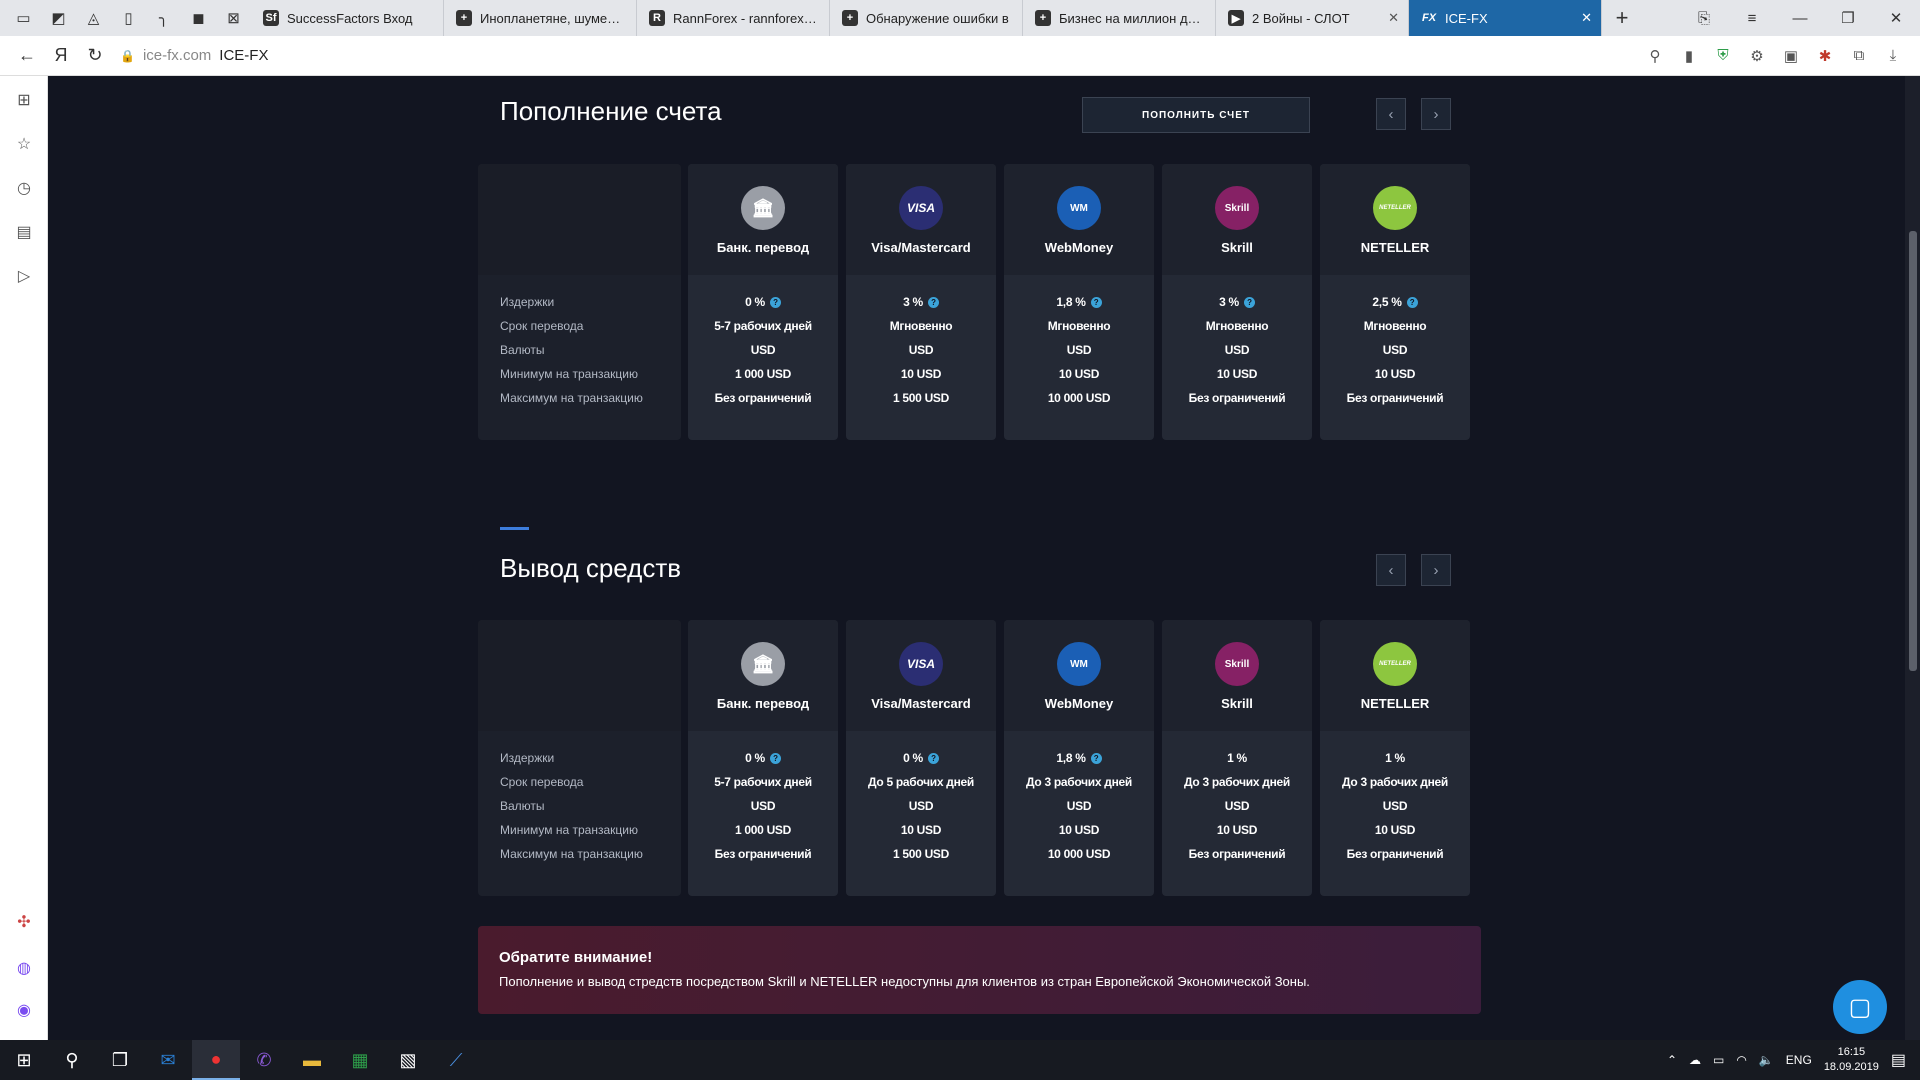 Image resolution: width=1920 pixels, height=1080 pixels. What do you see at coordinates (1800, 18) in the screenshot?
I see `minimize-button: —` at bounding box center [1800, 18].